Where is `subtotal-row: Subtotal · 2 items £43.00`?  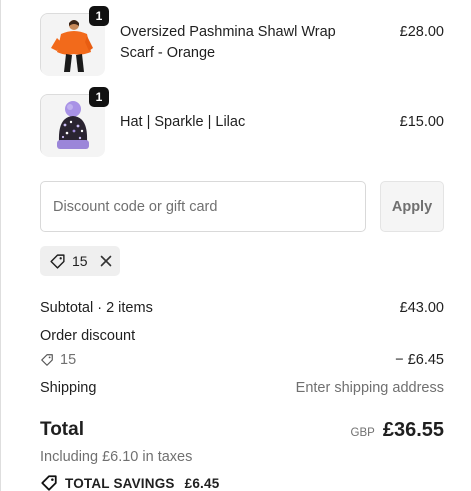
subtotal-row: Subtotal · 2 items £43.00 is located at coordinates (242, 308).